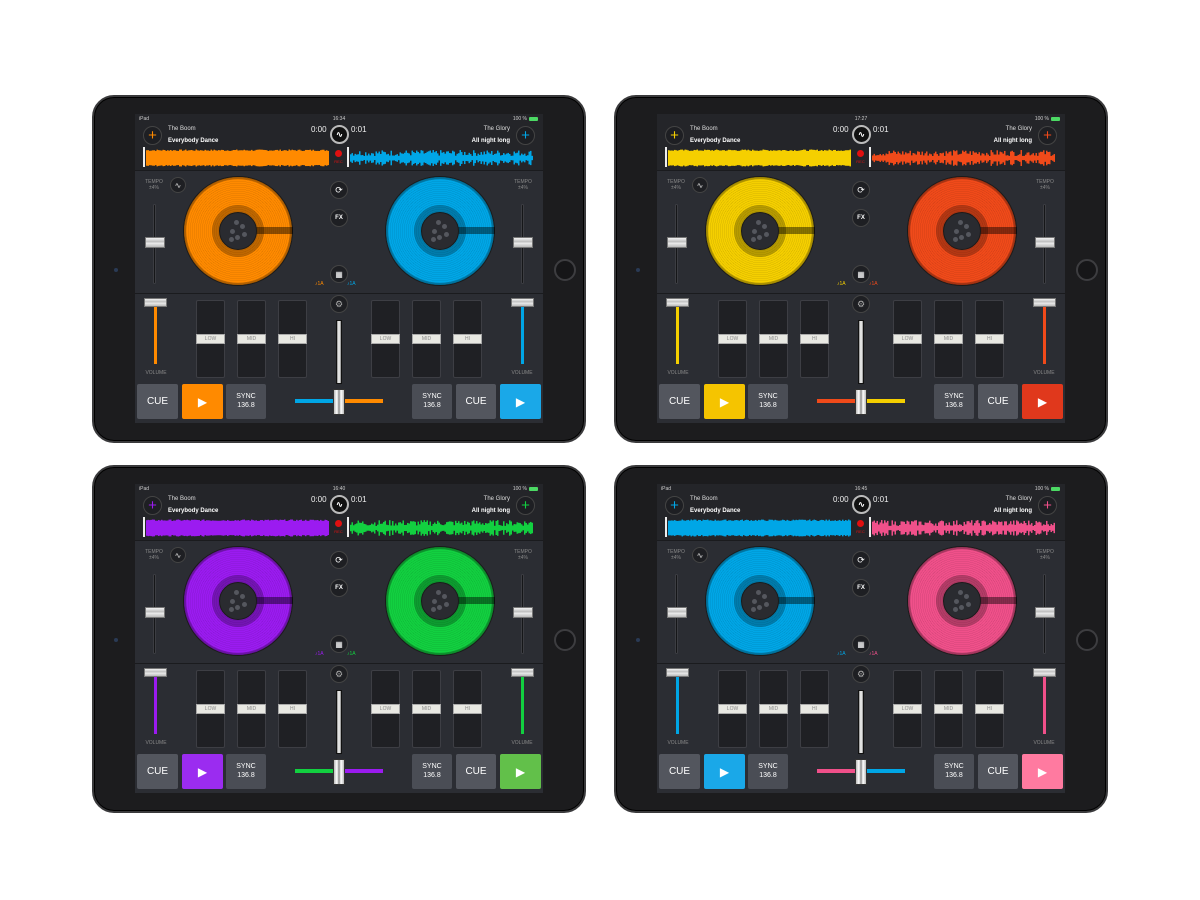 The width and height of the screenshot is (1200, 900). I want to click on left-eq-low: LOW, so click(210, 709).